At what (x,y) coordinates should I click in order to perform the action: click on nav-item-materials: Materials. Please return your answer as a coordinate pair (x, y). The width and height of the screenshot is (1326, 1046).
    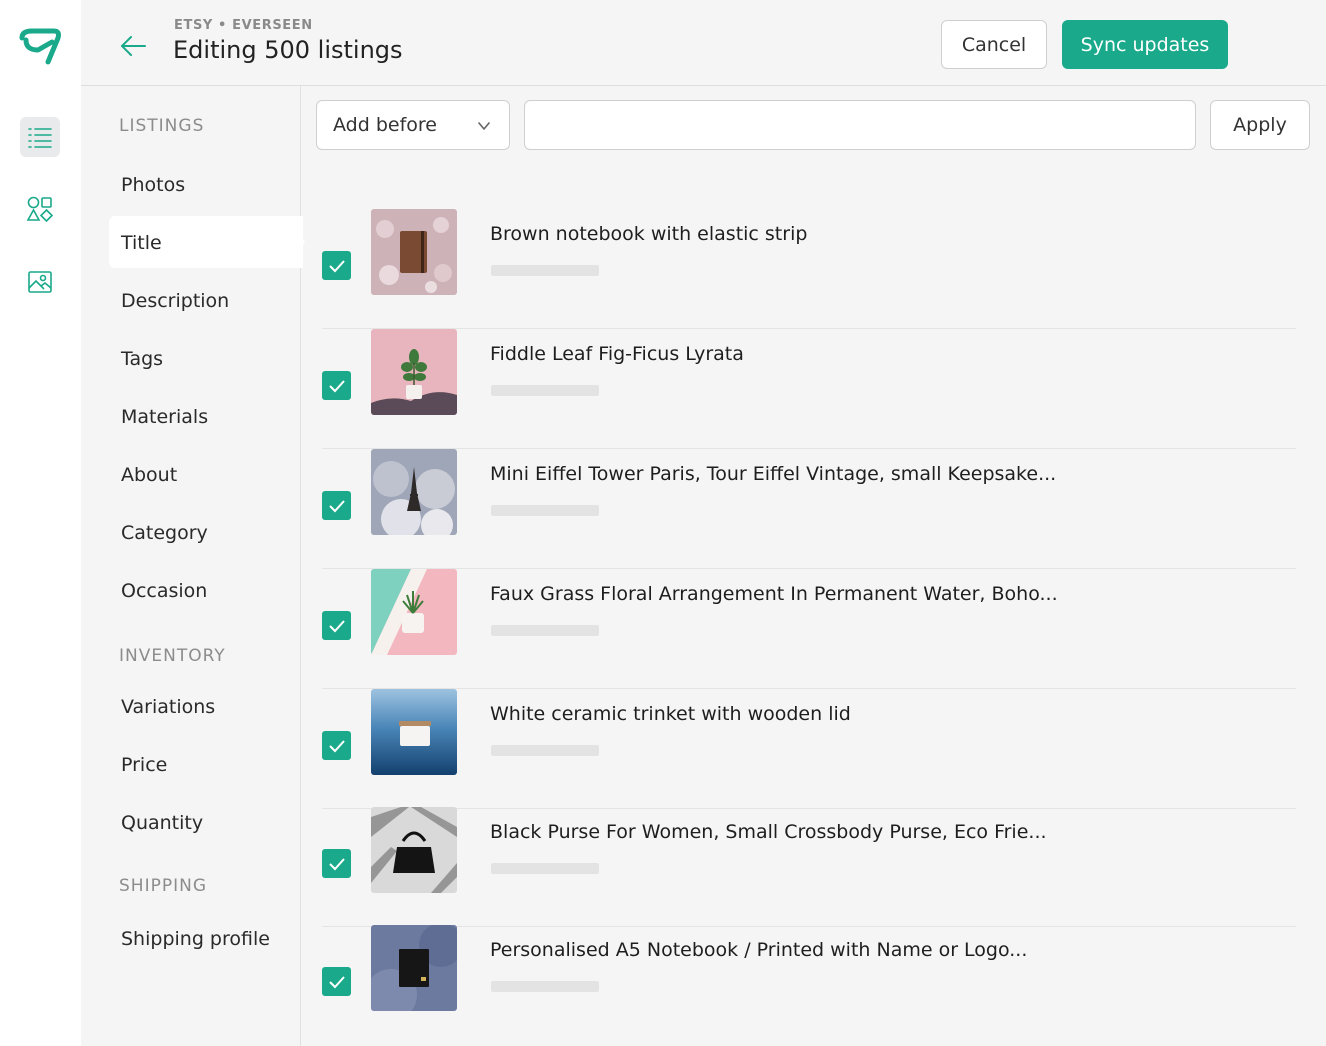
    Looking at the image, I should click on (164, 417).